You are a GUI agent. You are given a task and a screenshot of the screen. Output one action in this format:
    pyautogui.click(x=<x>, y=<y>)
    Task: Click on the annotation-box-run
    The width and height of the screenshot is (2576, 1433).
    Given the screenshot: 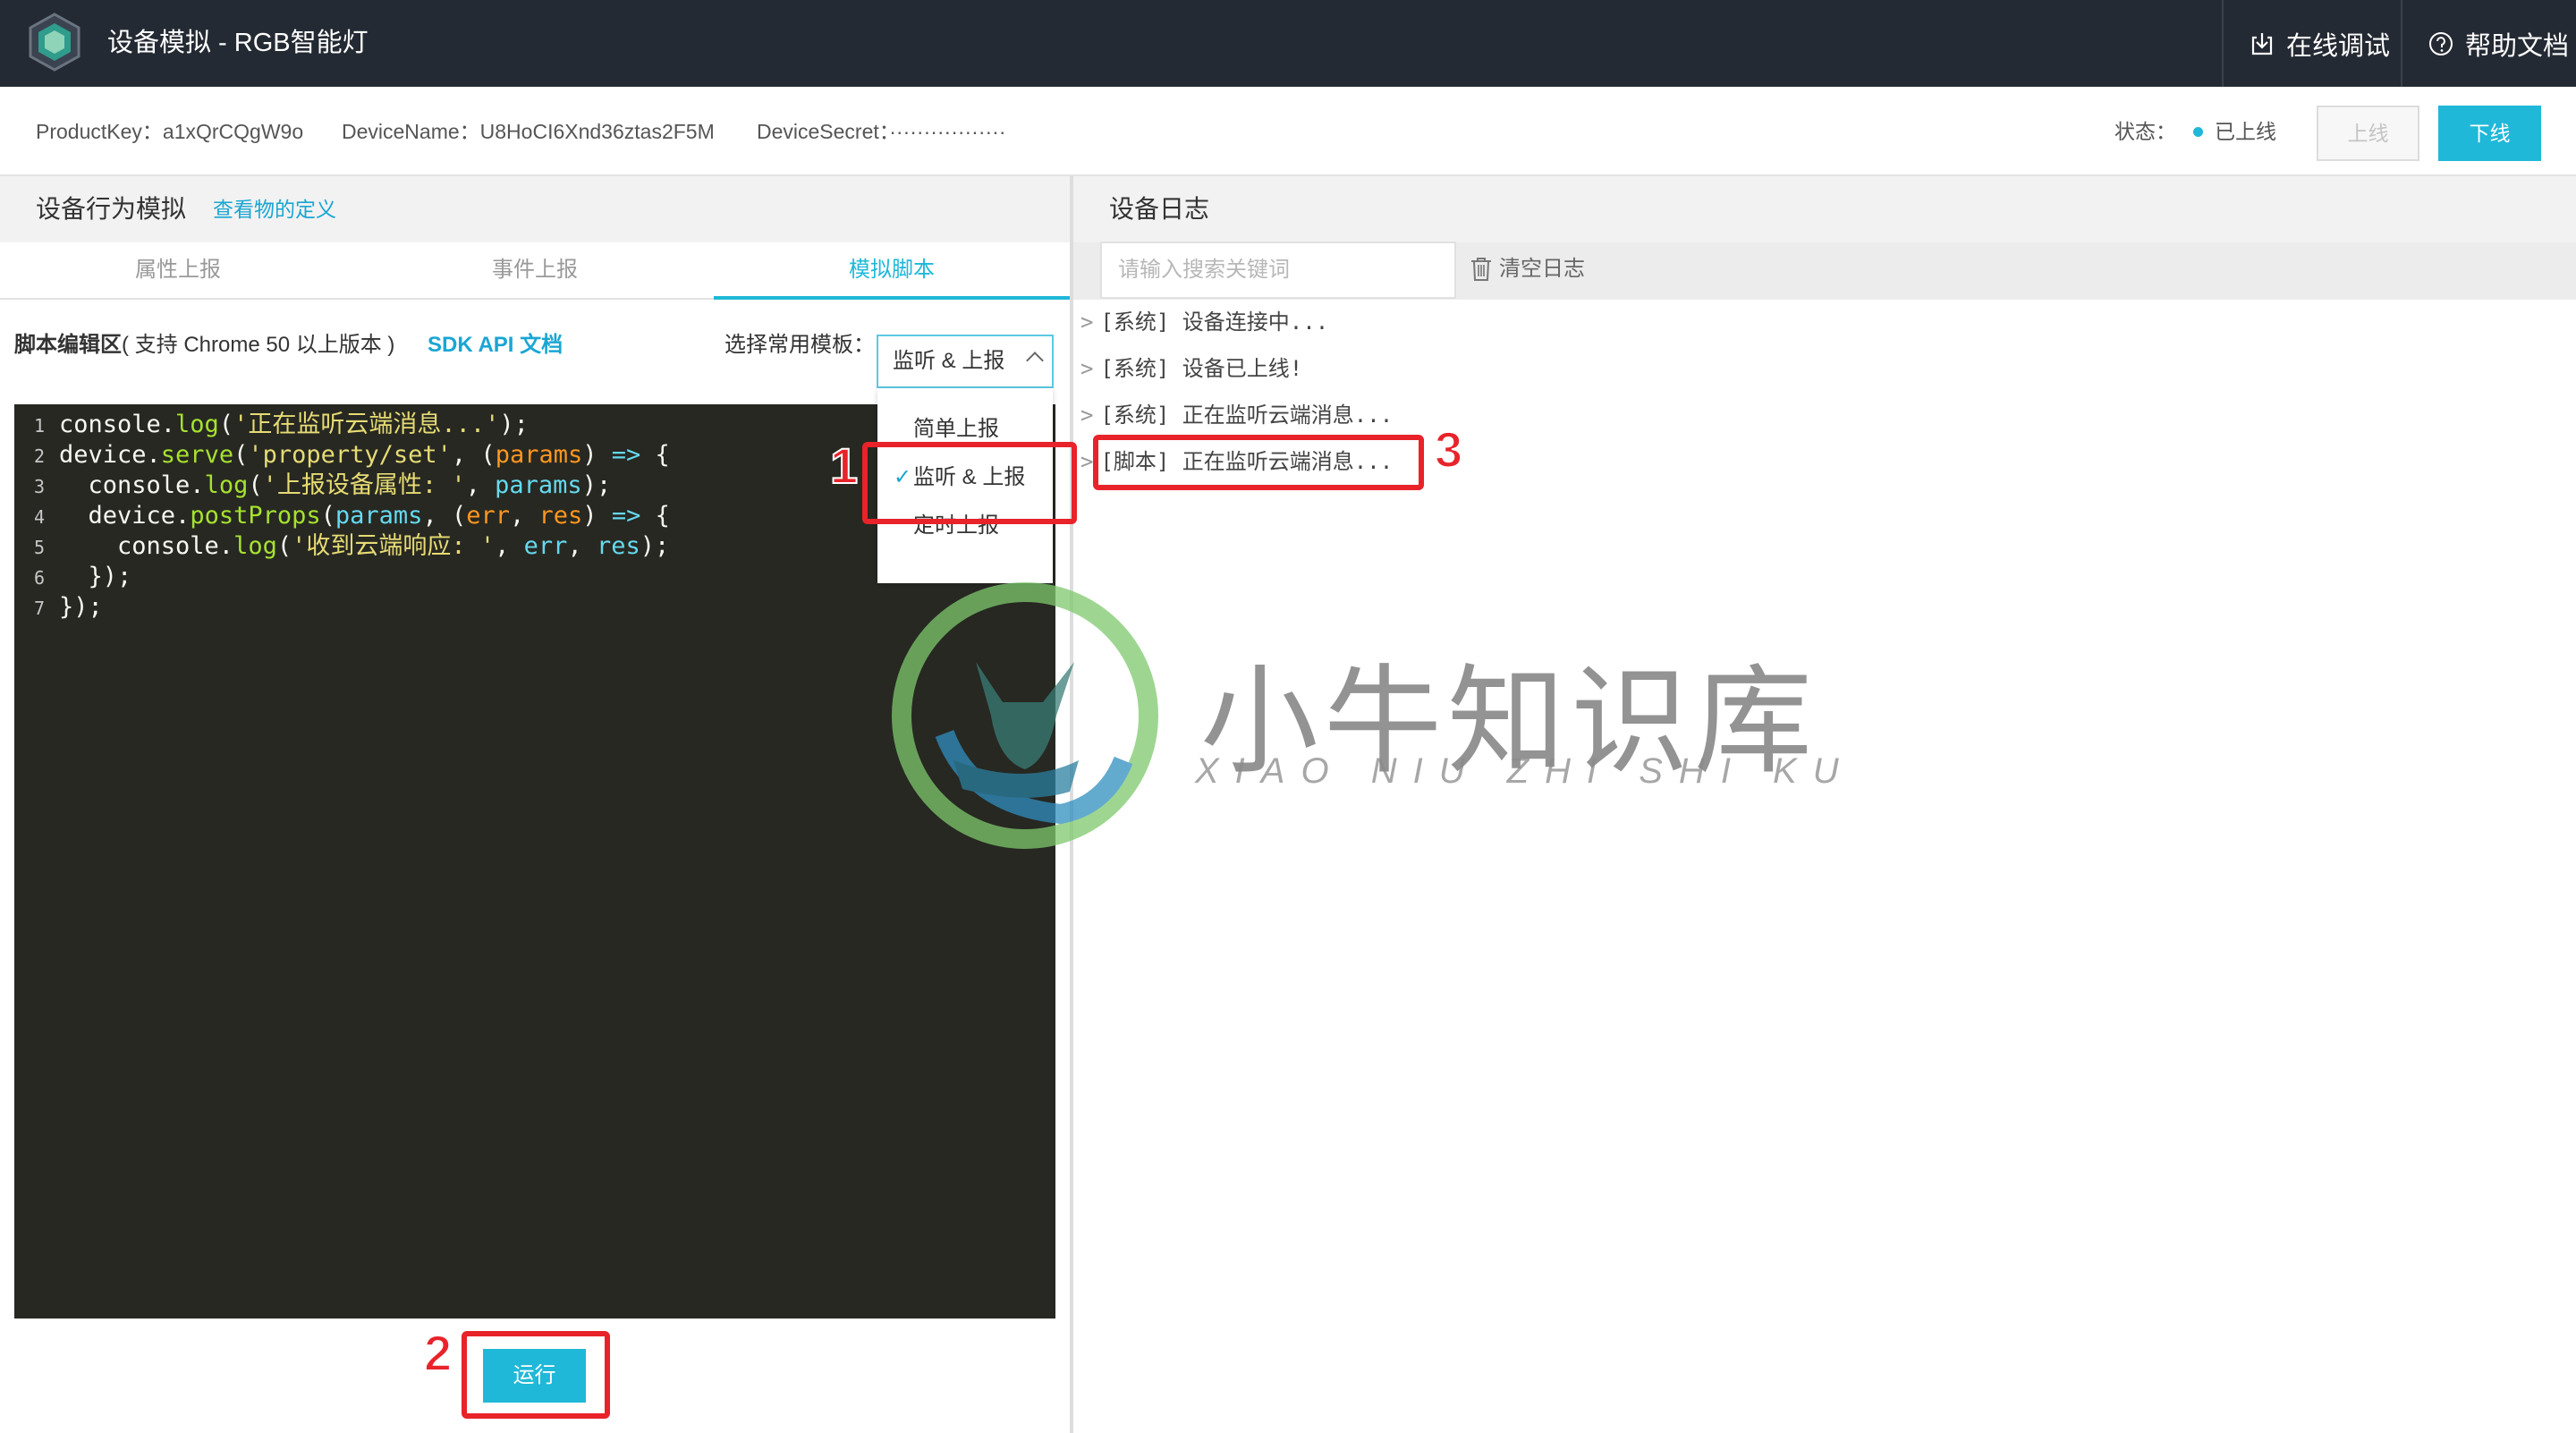 What is the action you would take?
    pyautogui.click(x=536, y=1375)
    